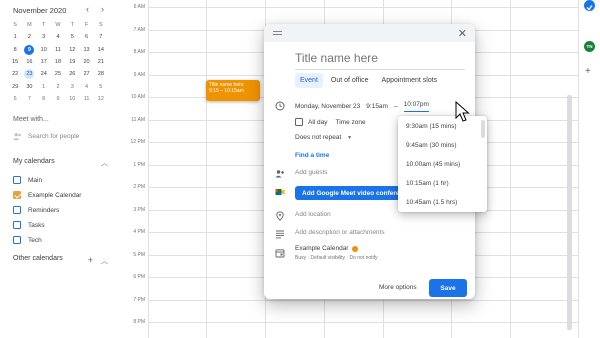 The width and height of the screenshot is (600, 338). What do you see at coordinates (29, 49) in the screenshot?
I see `mini-day-today: 9` at bounding box center [29, 49].